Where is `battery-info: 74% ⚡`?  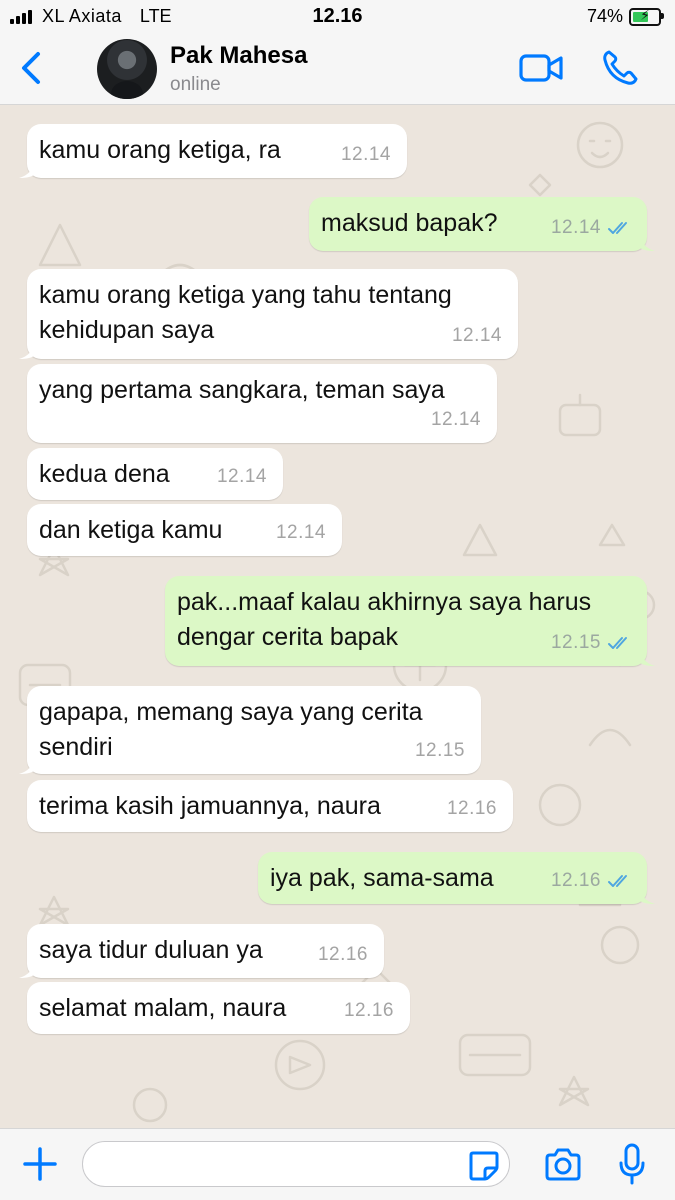
battery-info: 74% ⚡ is located at coordinates (625, 16).